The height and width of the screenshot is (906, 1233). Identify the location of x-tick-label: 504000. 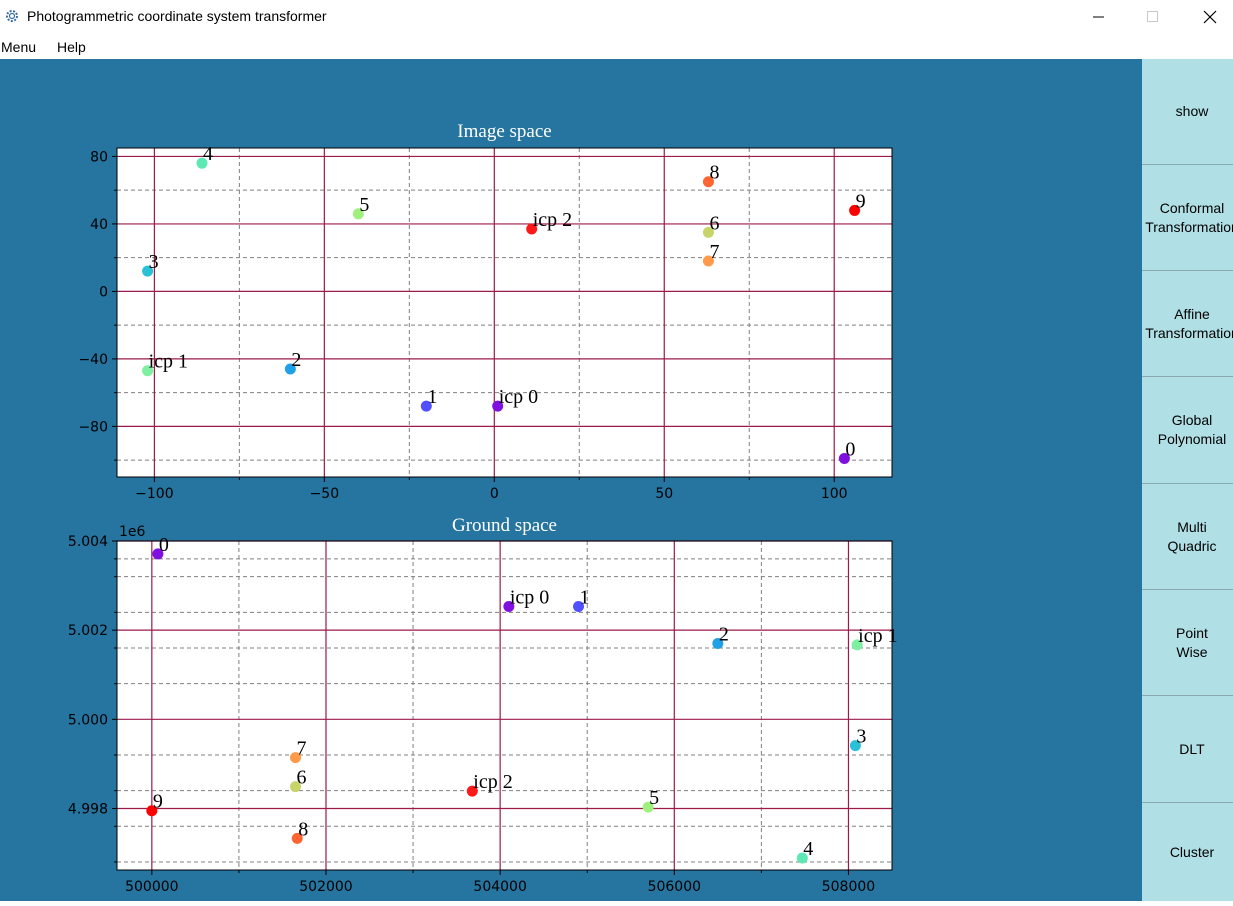
(499, 887).